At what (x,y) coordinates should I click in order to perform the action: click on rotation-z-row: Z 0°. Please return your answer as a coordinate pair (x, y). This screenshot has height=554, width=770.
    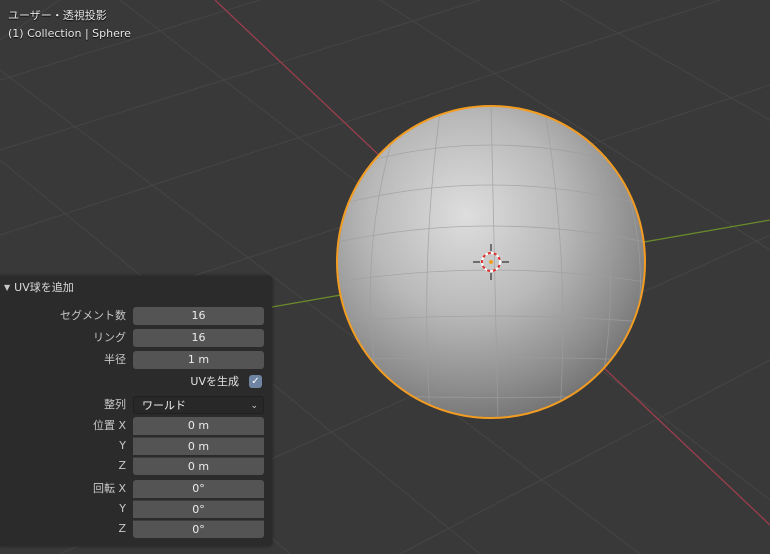
    Looking at the image, I should click on (136, 529).